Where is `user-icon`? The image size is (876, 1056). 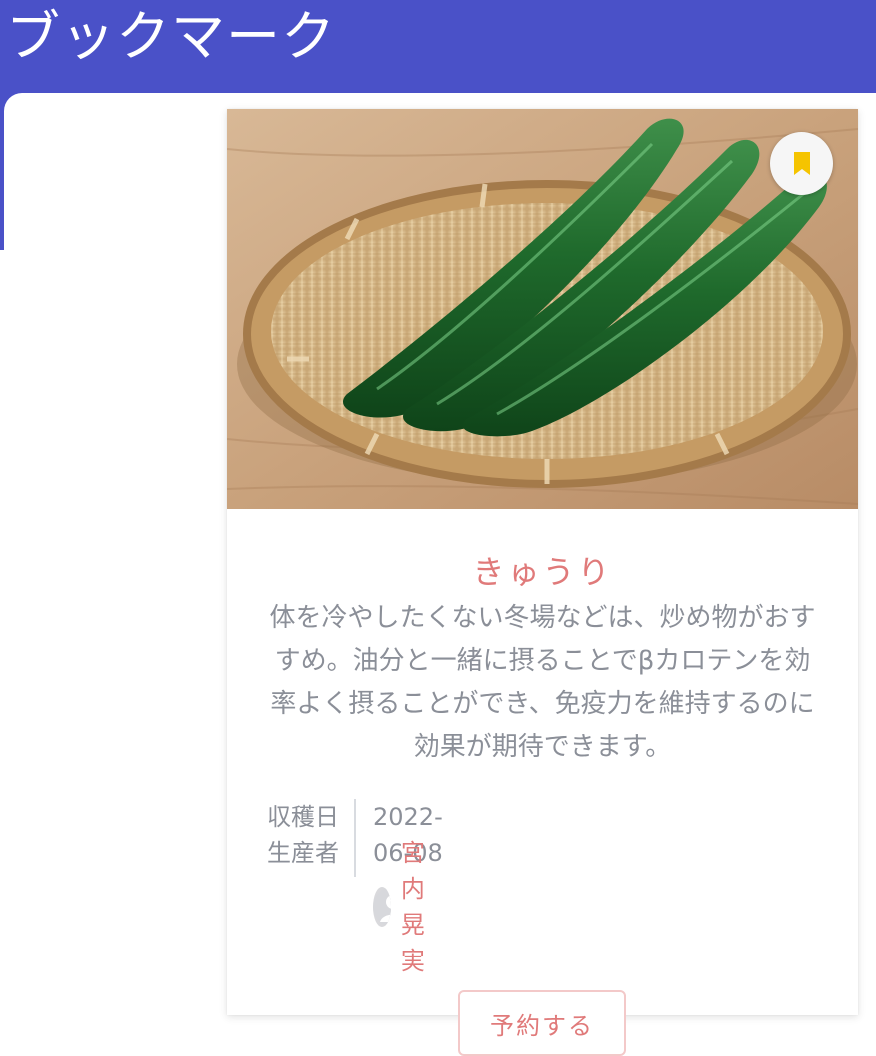 user-icon is located at coordinates (382, 907).